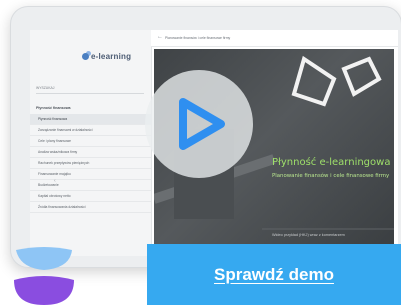 The width and height of the screenshot is (401, 305). Describe the element at coordinates (45, 88) in the screenshot. I see `search-label: WYSZUKAJ` at that location.